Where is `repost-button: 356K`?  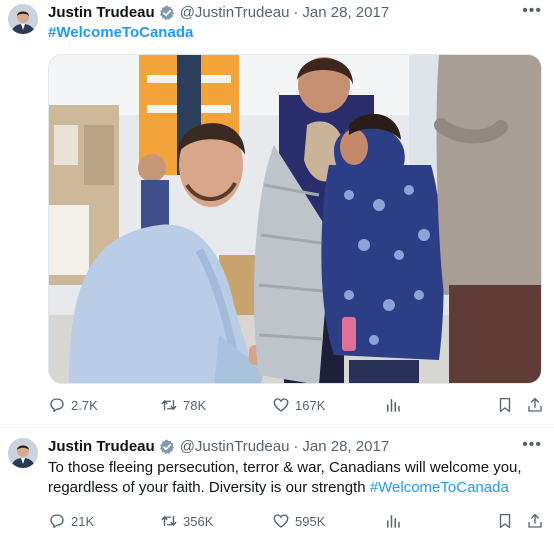
repost-button: 356K is located at coordinates (186, 521).